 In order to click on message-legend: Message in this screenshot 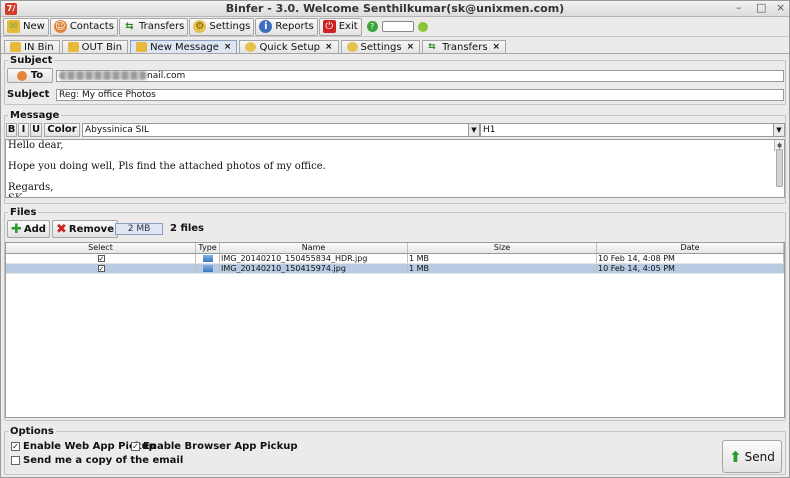, I will do `click(35, 115)`.